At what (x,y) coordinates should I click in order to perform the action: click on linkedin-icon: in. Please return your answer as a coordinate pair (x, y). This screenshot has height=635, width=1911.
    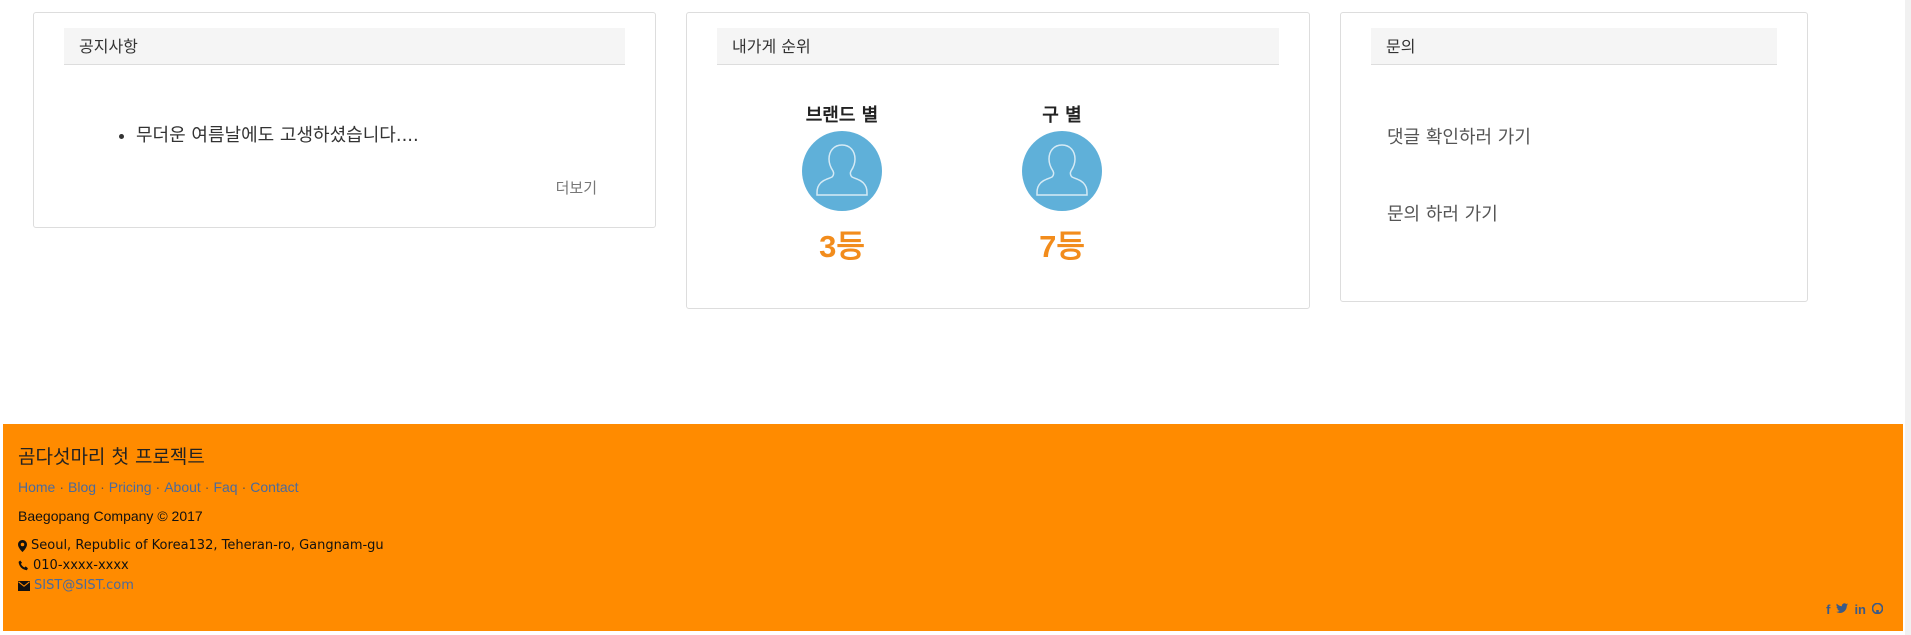
    Looking at the image, I should click on (1860, 609).